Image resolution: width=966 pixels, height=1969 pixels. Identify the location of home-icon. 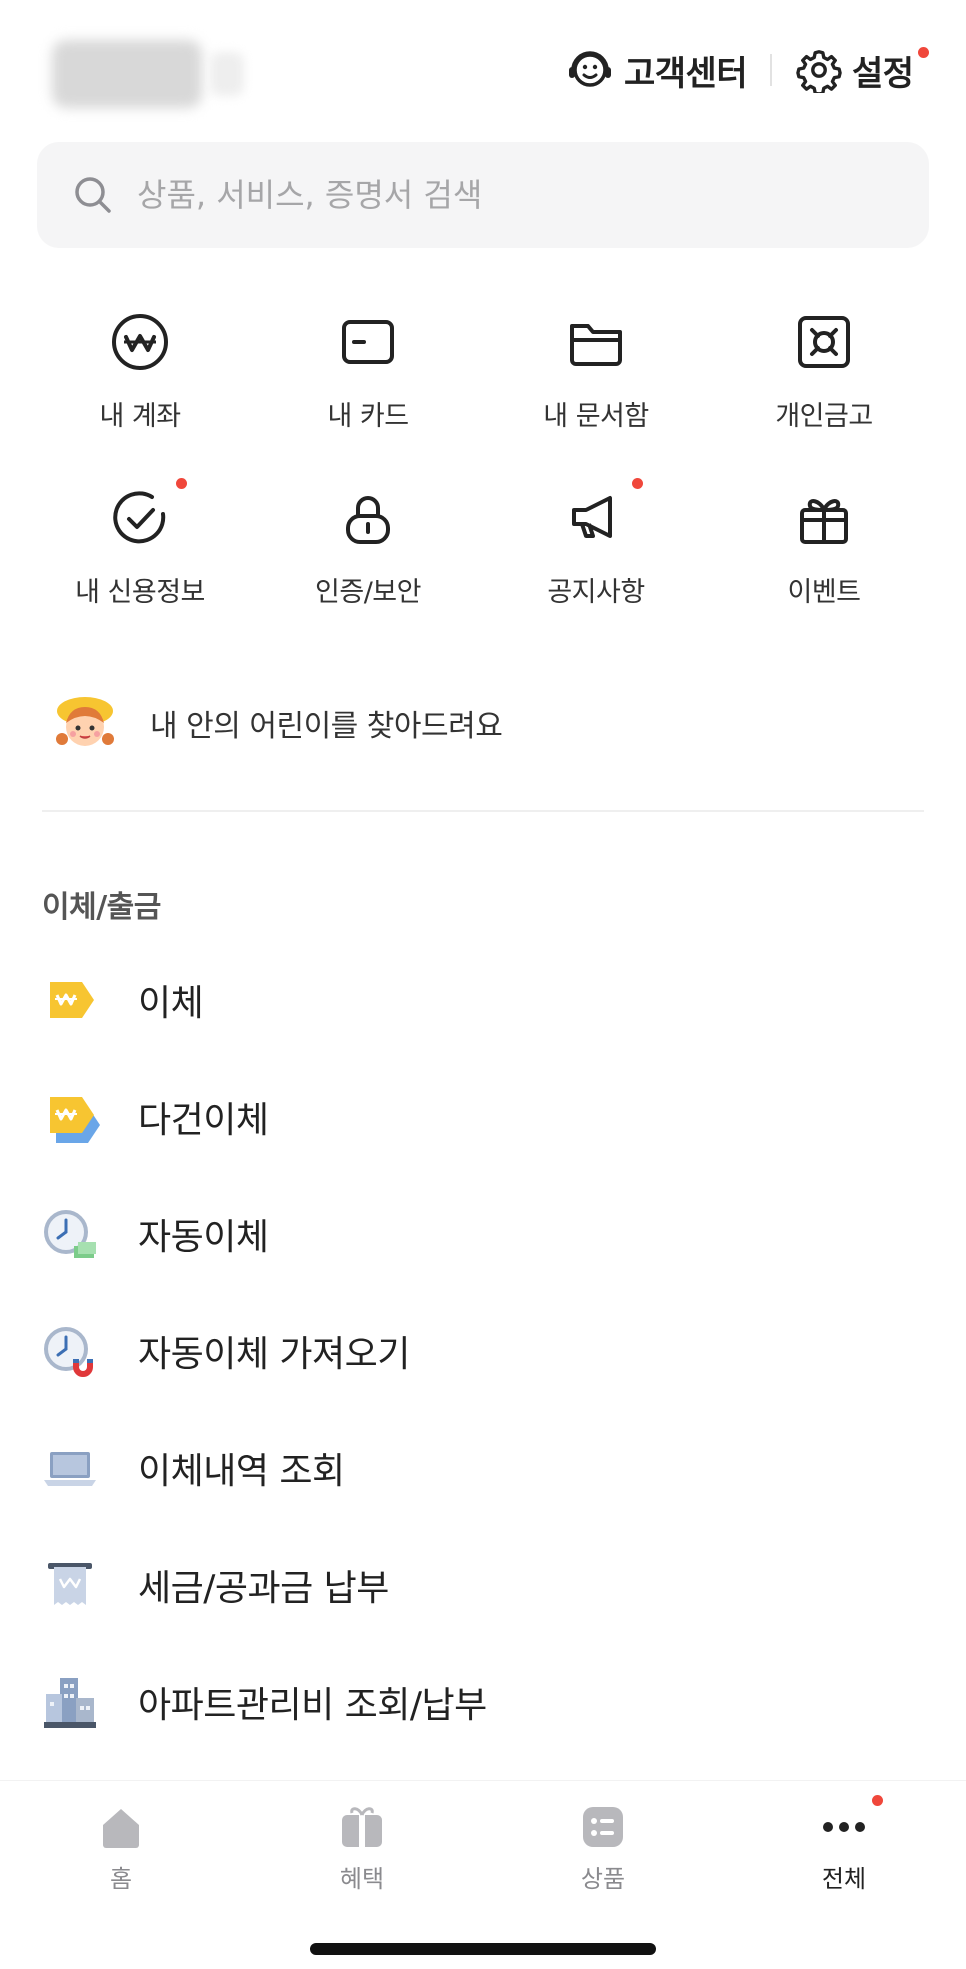
(121, 1828).